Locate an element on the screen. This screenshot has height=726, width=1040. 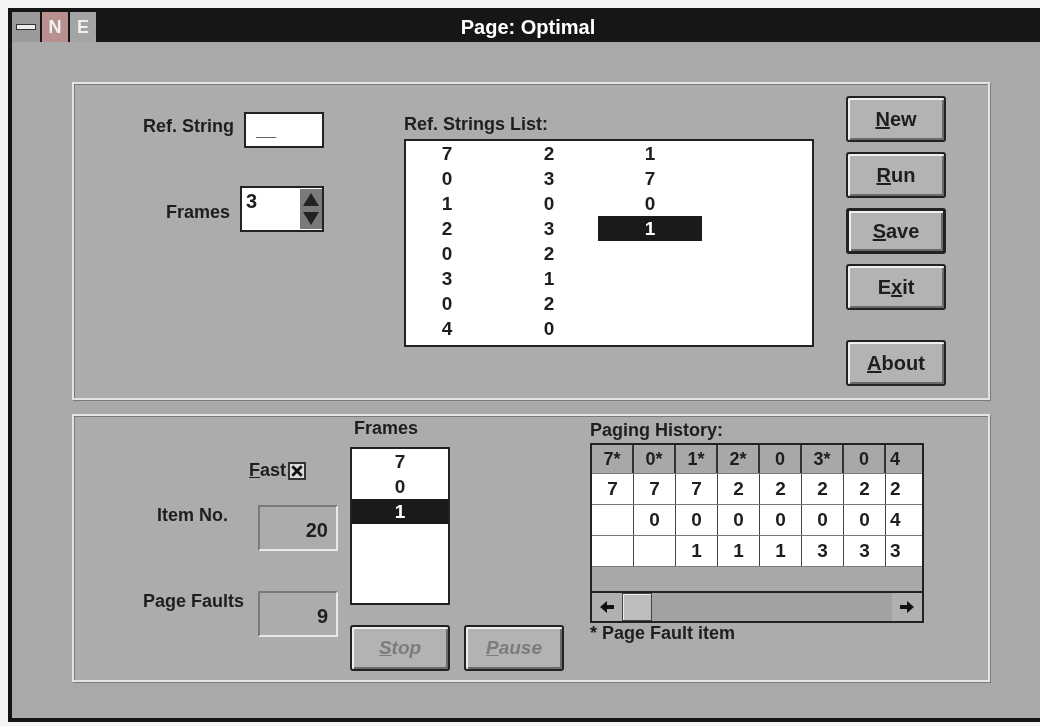
ref-string-field: __ is located at coordinates (284, 130).